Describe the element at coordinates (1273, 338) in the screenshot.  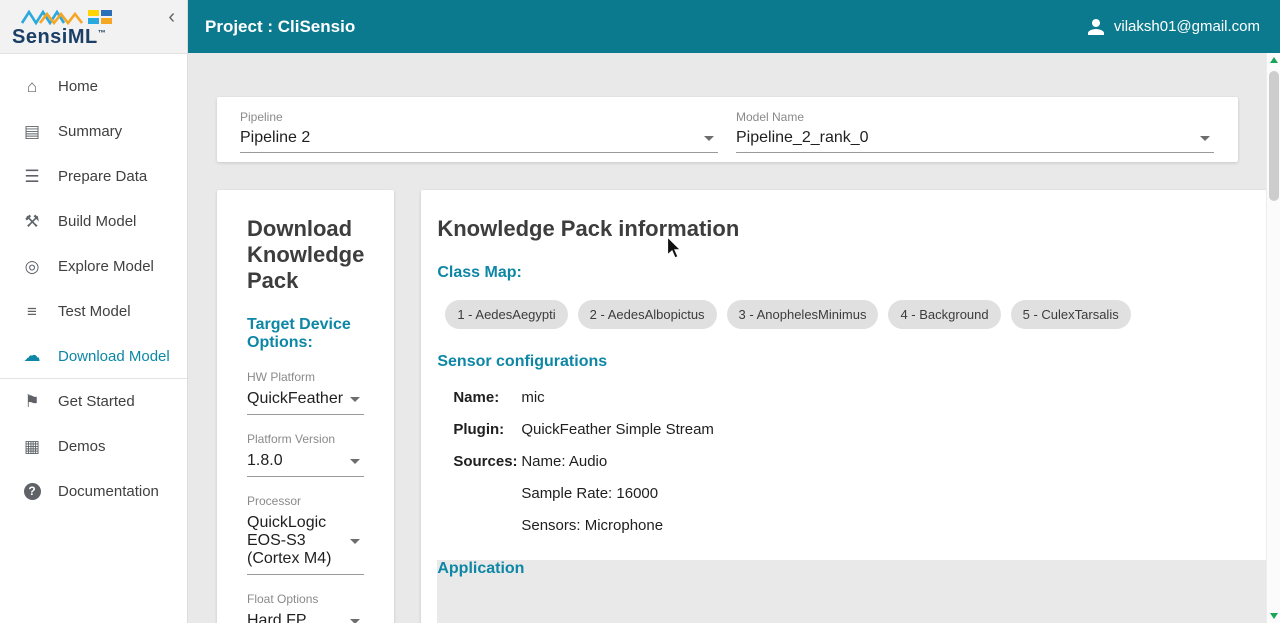
I see `scrollbar` at that location.